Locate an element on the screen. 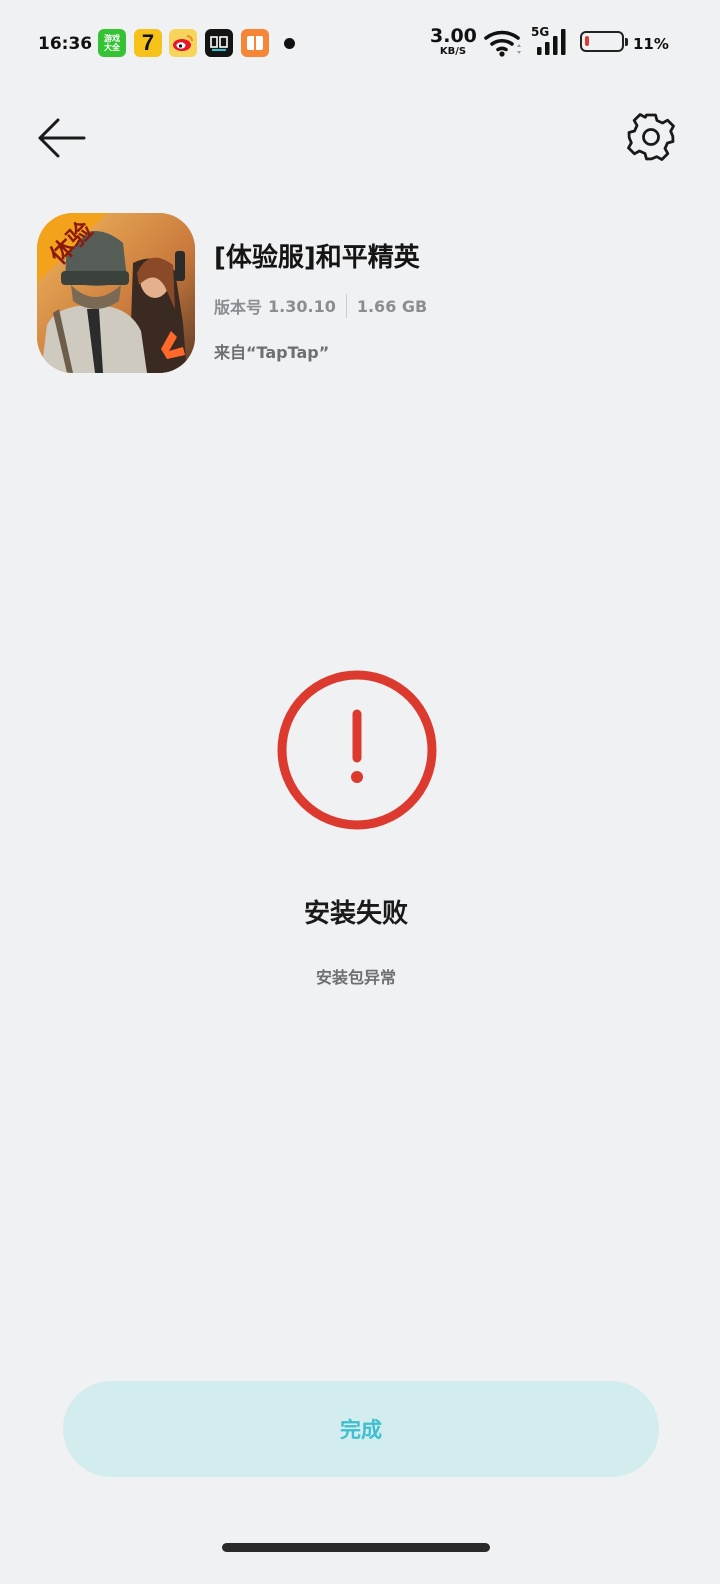  network-speed-unit: KB/S is located at coordinates (453, 51).